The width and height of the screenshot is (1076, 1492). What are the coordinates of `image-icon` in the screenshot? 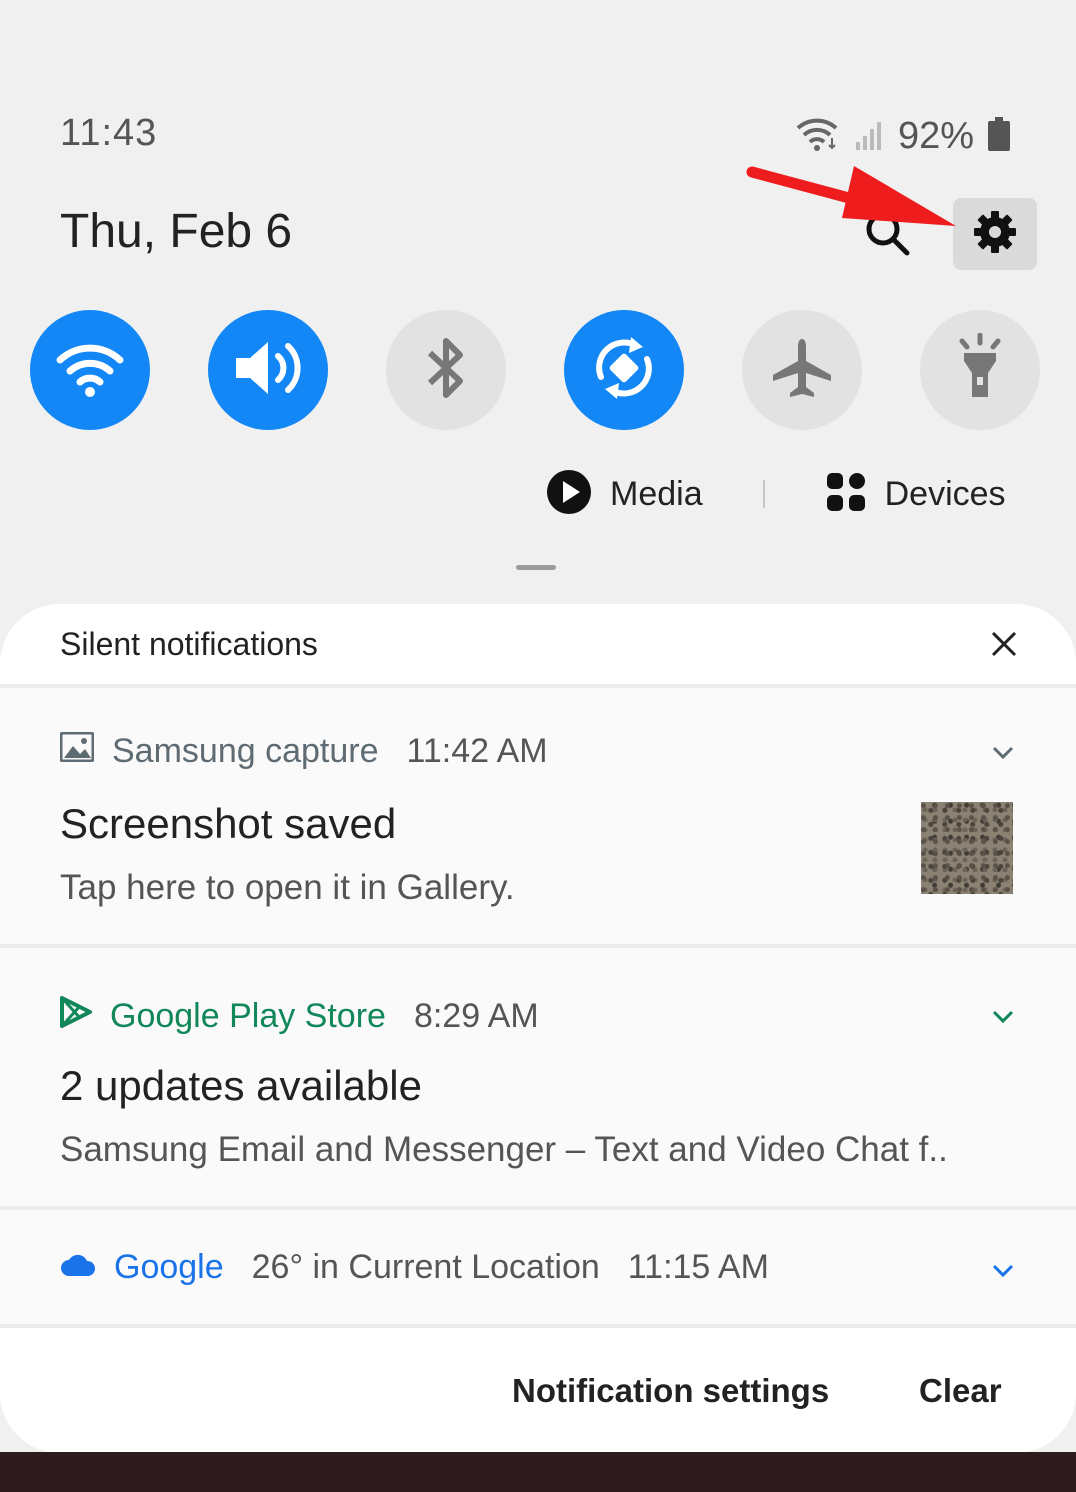 It's located at (77, 751).